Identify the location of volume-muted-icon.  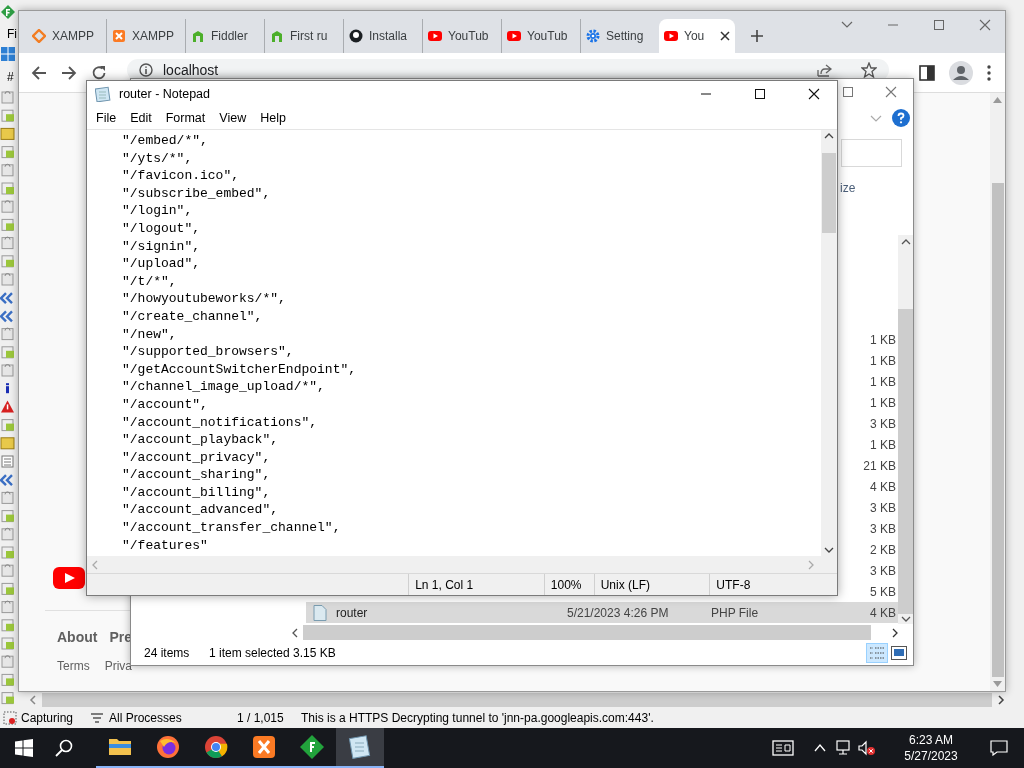
(867, 748).